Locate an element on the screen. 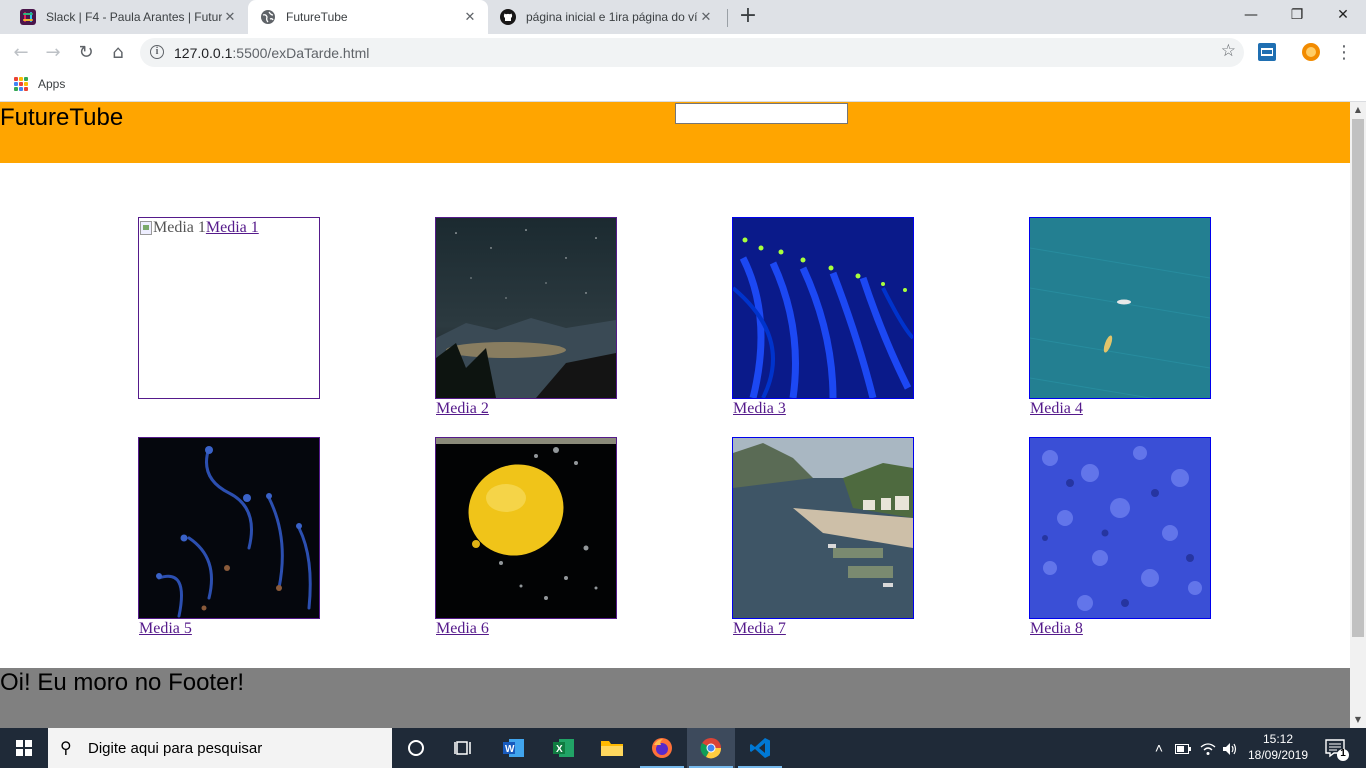  url-text: 127.0.0.1:5500/exDaTarde.html is located at coordinates (271, 53).